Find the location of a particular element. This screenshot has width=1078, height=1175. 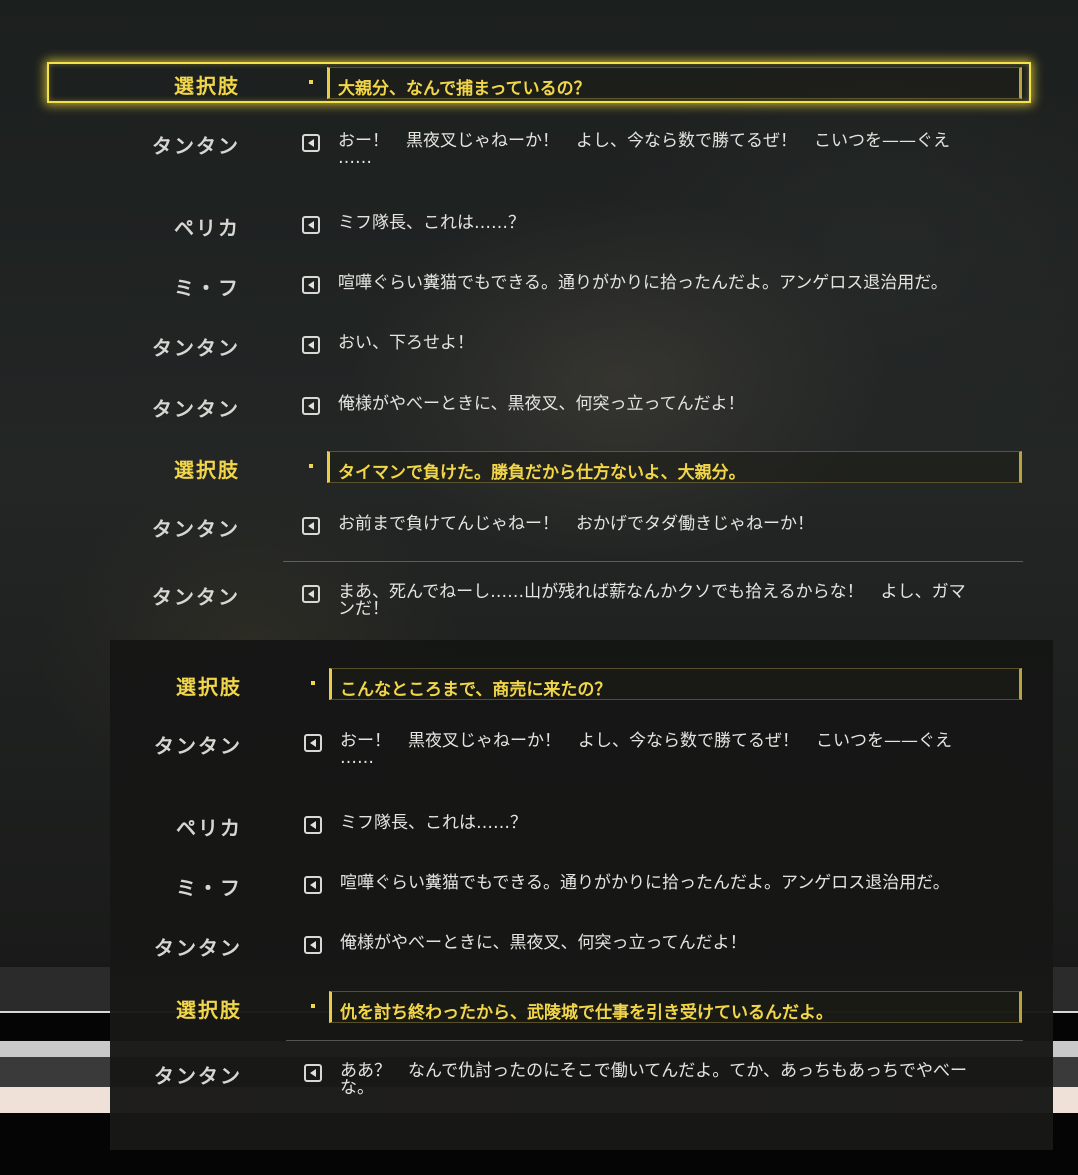

dialog-text: ああ？ なんで仇討ったのにそこで働いてんだよ。てか、あっちもあっちでやべー な。 is located at coordinates (653, 1079).